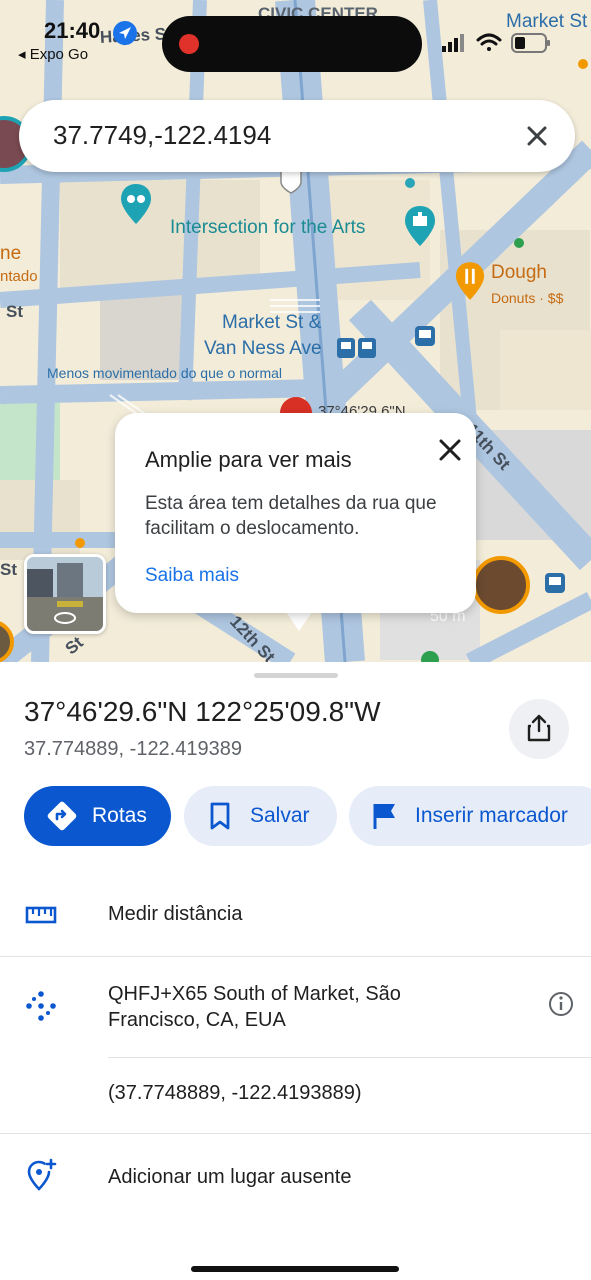  What do you see at coordinates (72, 30) in the screenshot?
I see `status-time: 21:40` at bounding box center [72, 30].